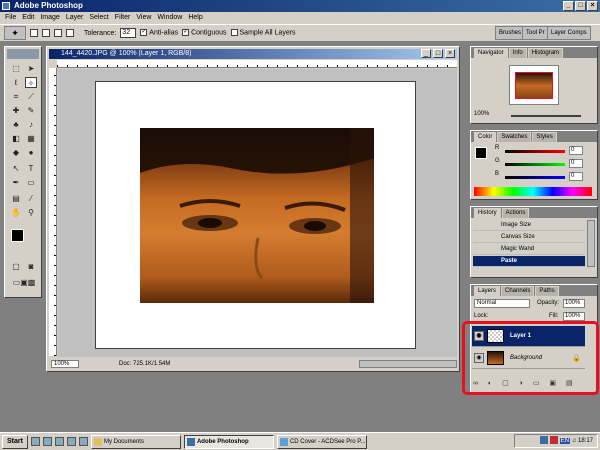 This screenshot has width=600, height=450. What do you see at coordinates (574, 441) in the screenshot?
I see `speaker-icon: ♫` at bounding box center [574, 441].